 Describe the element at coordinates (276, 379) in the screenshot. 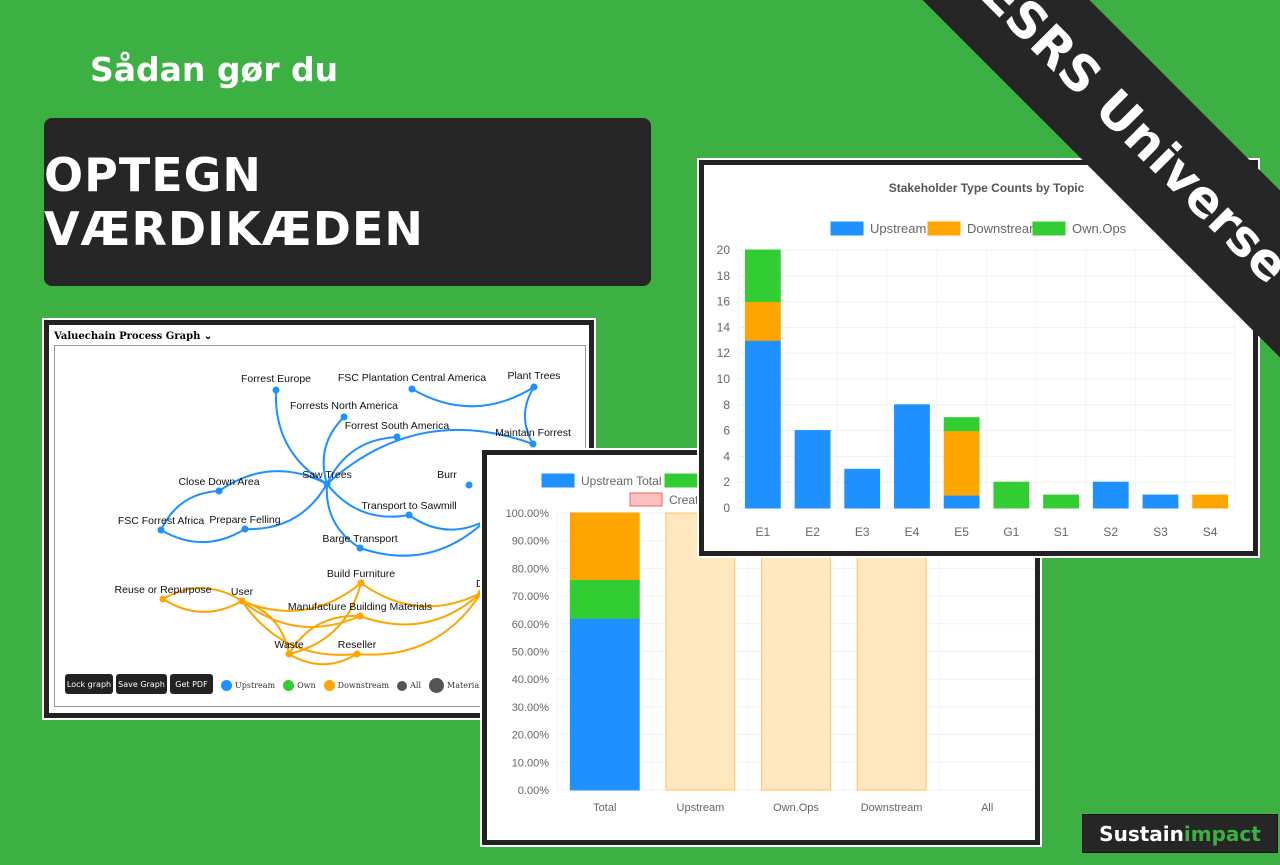

I see `graph-node-label: Forrest Europe` at that location.